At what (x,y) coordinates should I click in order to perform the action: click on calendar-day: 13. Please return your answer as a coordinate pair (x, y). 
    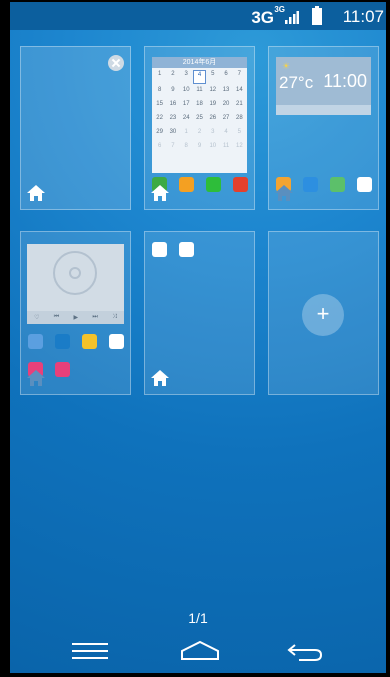
    Looking at the image, I should click on (225, 92).